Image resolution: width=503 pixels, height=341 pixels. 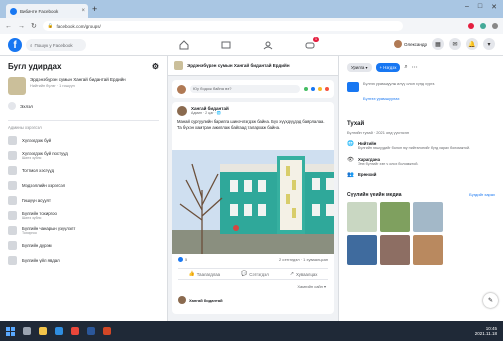 What do you see at coordinates (83, 106) in the screenshot?
I see `sidebar-item-home: Эхлэл` at bounding box center [83, 106].